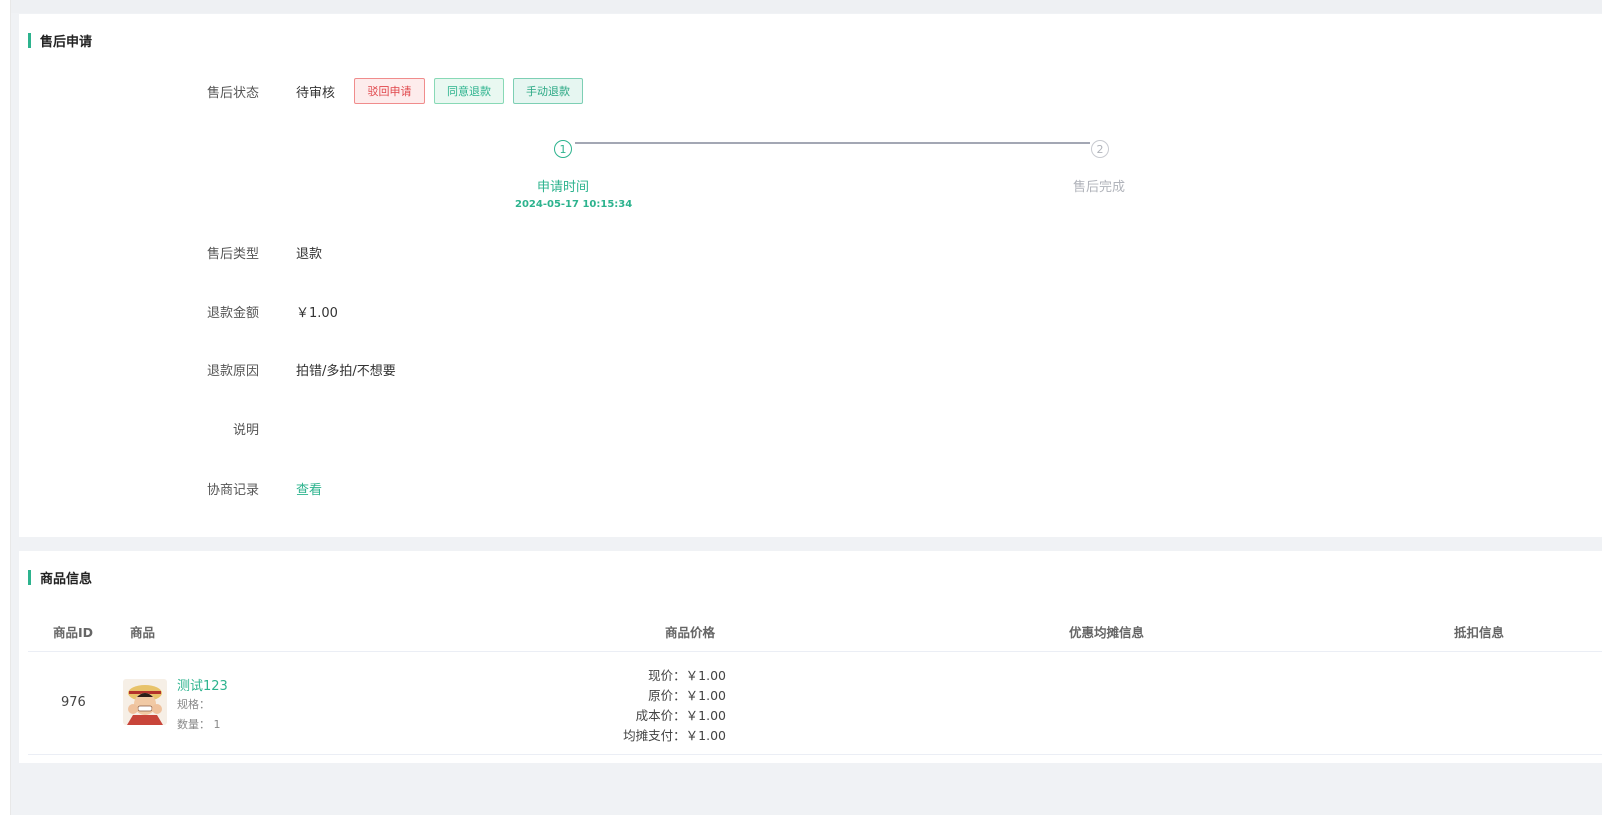  What do you see at coordinates (193, 704) in the screenshot?
I see `product-spec: 规格：` at bounding box center [193, 704].